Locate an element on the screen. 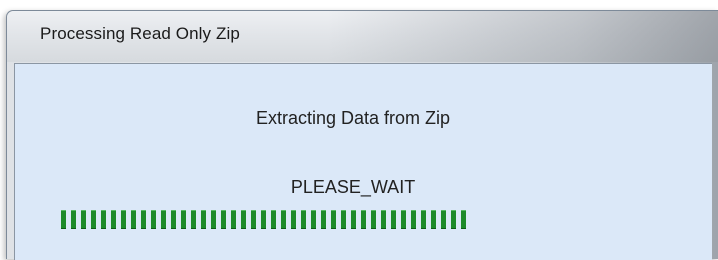  please-wait-label: PLEASE_WAIT is located at coordinates (353, 187).